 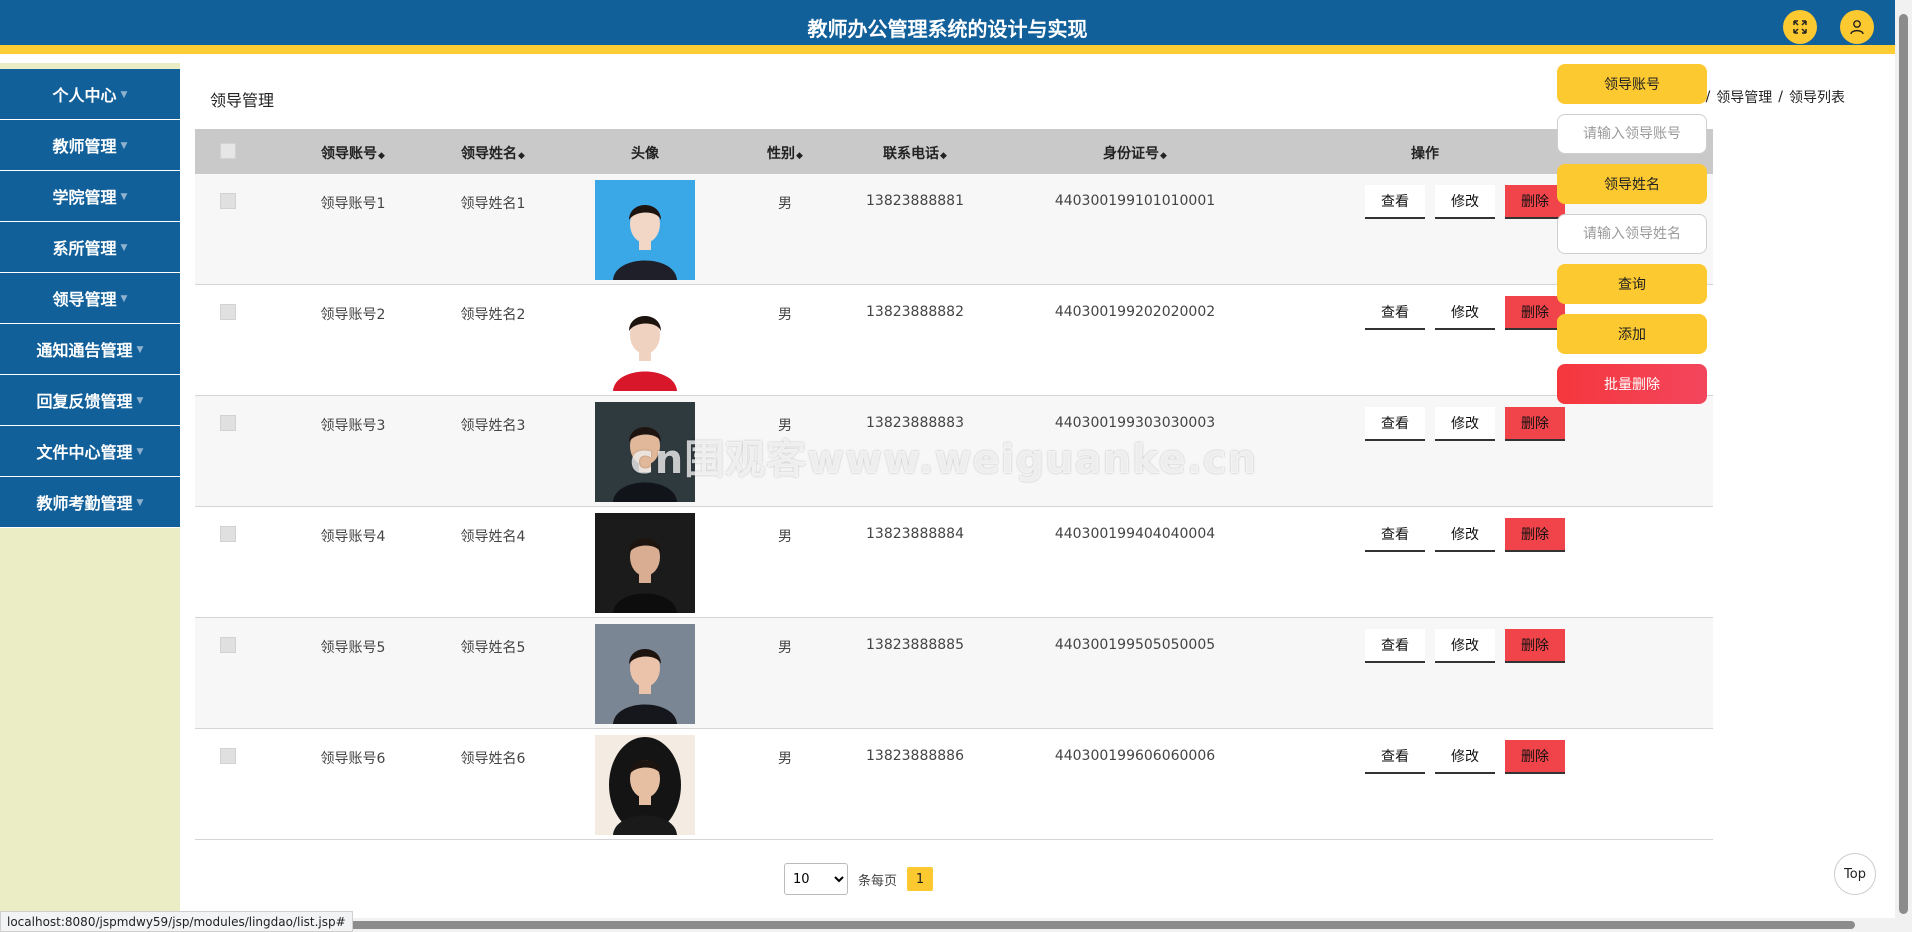 I want to click on page-size-select: 10, so click(x=816, y=879).